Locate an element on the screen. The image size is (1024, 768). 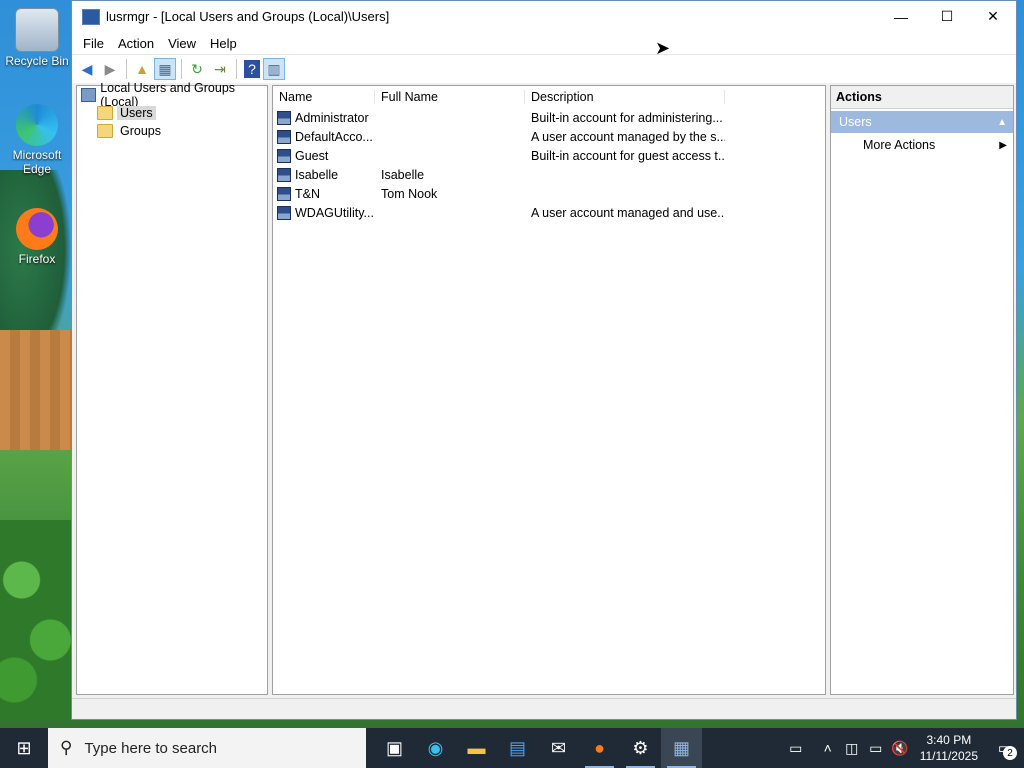
table-row: T&N Tom Nook is located at coordinates (549, 193).